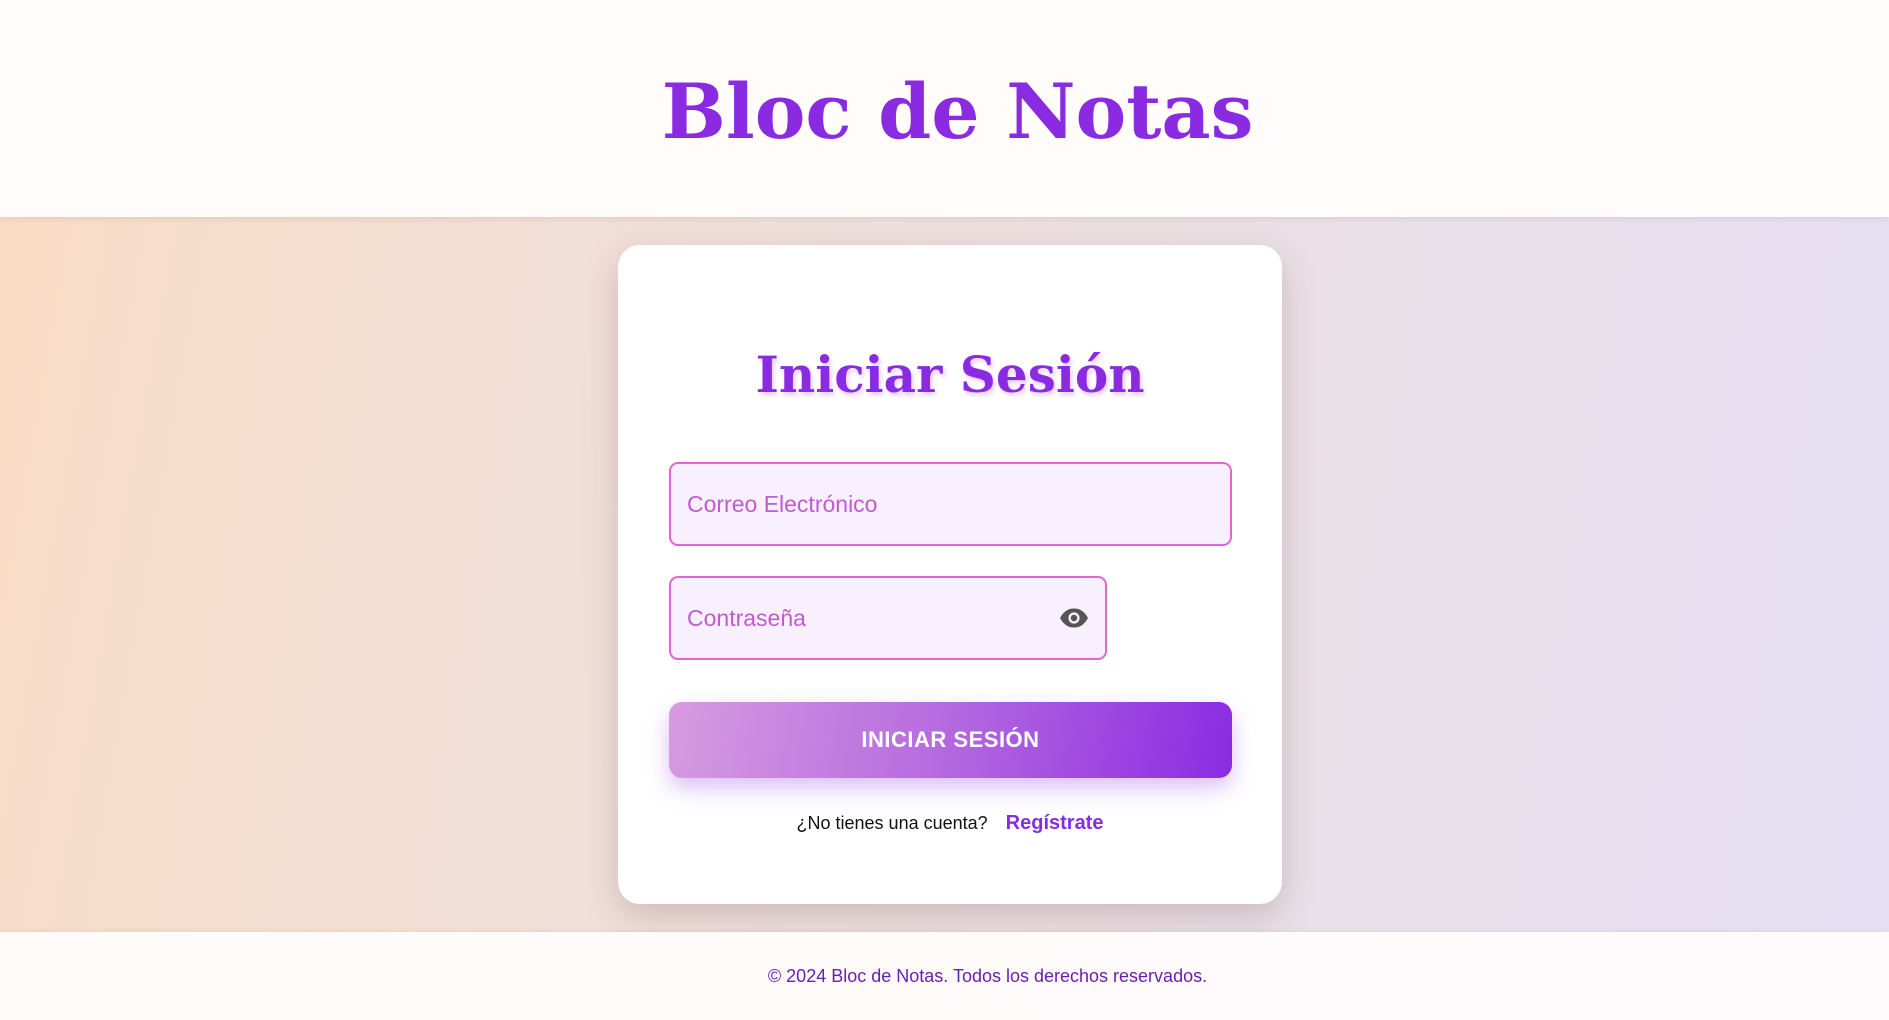  I want to click on email-input, so click(950, 504).